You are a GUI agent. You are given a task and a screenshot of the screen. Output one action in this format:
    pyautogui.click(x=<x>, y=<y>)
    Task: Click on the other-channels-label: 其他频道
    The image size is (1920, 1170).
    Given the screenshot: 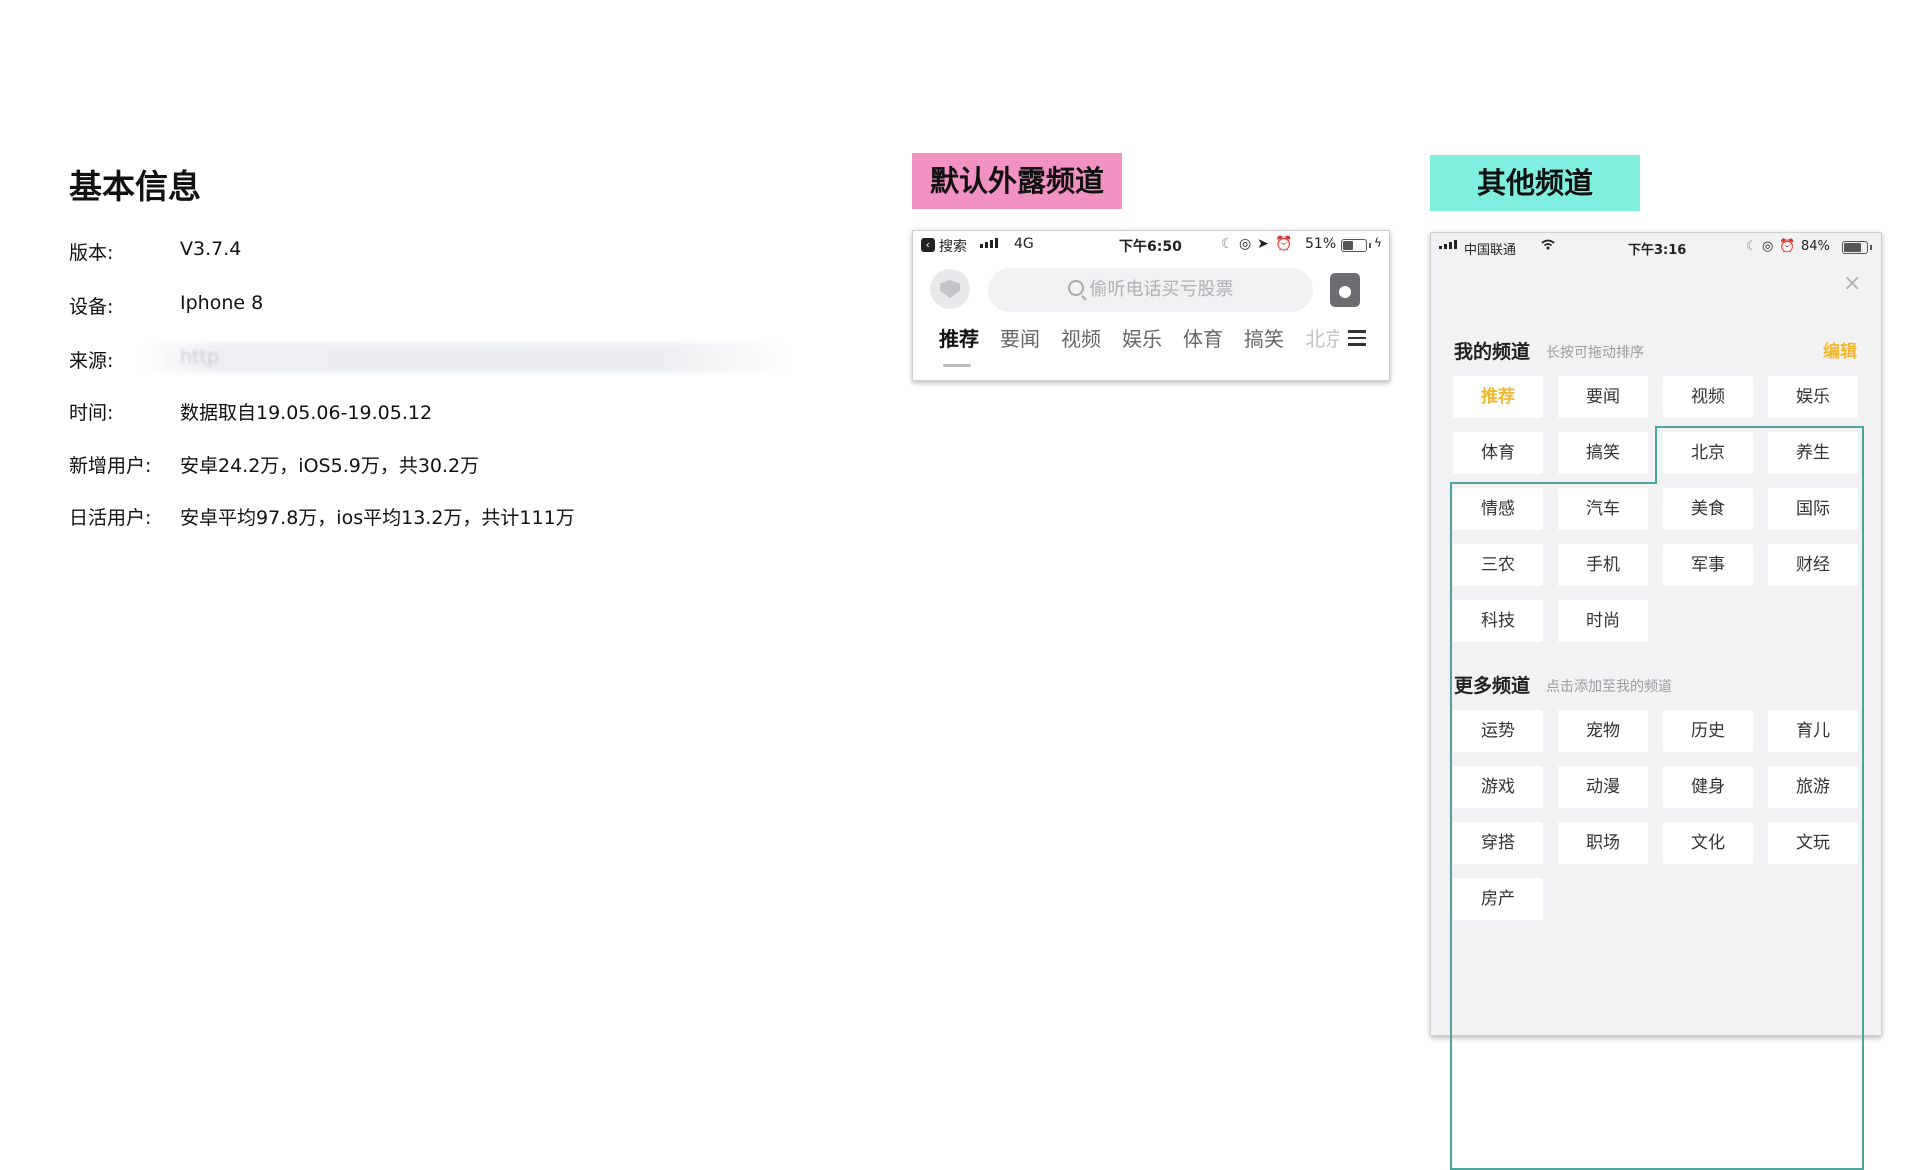 What is the action you would take?
    pyautogui.click(x=1535, y=183)
    